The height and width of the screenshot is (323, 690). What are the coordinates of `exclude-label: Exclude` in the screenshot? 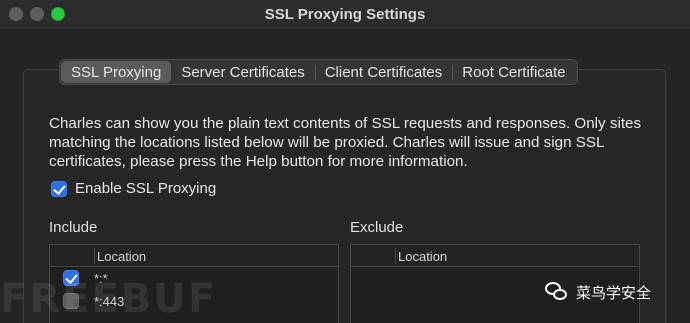 It's located at (377, 227).